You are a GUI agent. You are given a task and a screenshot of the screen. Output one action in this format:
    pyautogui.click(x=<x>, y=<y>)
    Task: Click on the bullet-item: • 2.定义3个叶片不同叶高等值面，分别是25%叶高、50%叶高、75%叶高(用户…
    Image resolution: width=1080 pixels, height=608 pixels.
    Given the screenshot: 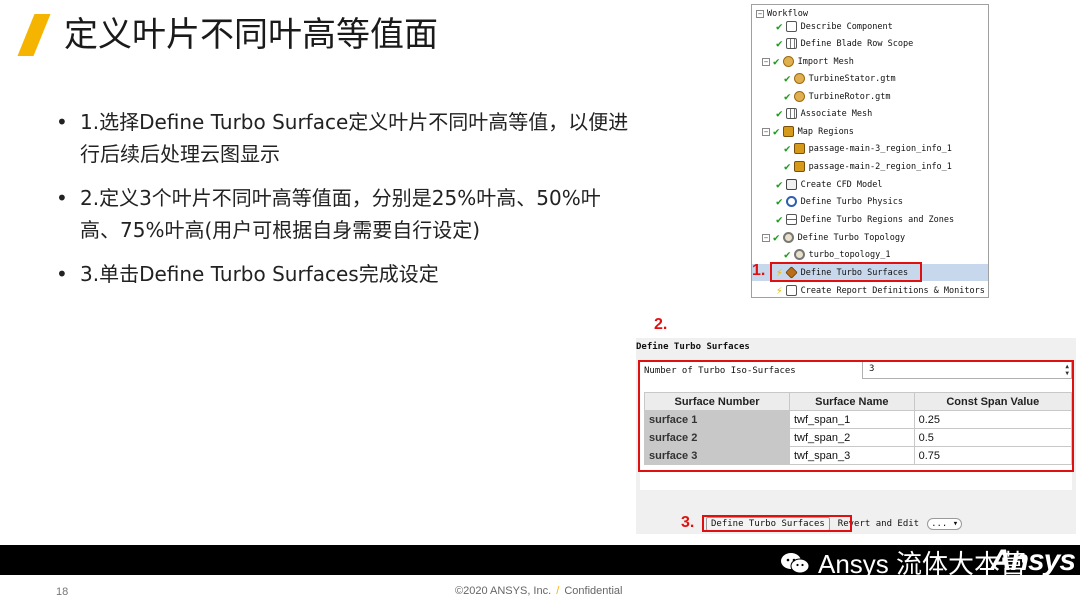 What is the action you would take?
    pyautogui.click(x=328, y=214)
    